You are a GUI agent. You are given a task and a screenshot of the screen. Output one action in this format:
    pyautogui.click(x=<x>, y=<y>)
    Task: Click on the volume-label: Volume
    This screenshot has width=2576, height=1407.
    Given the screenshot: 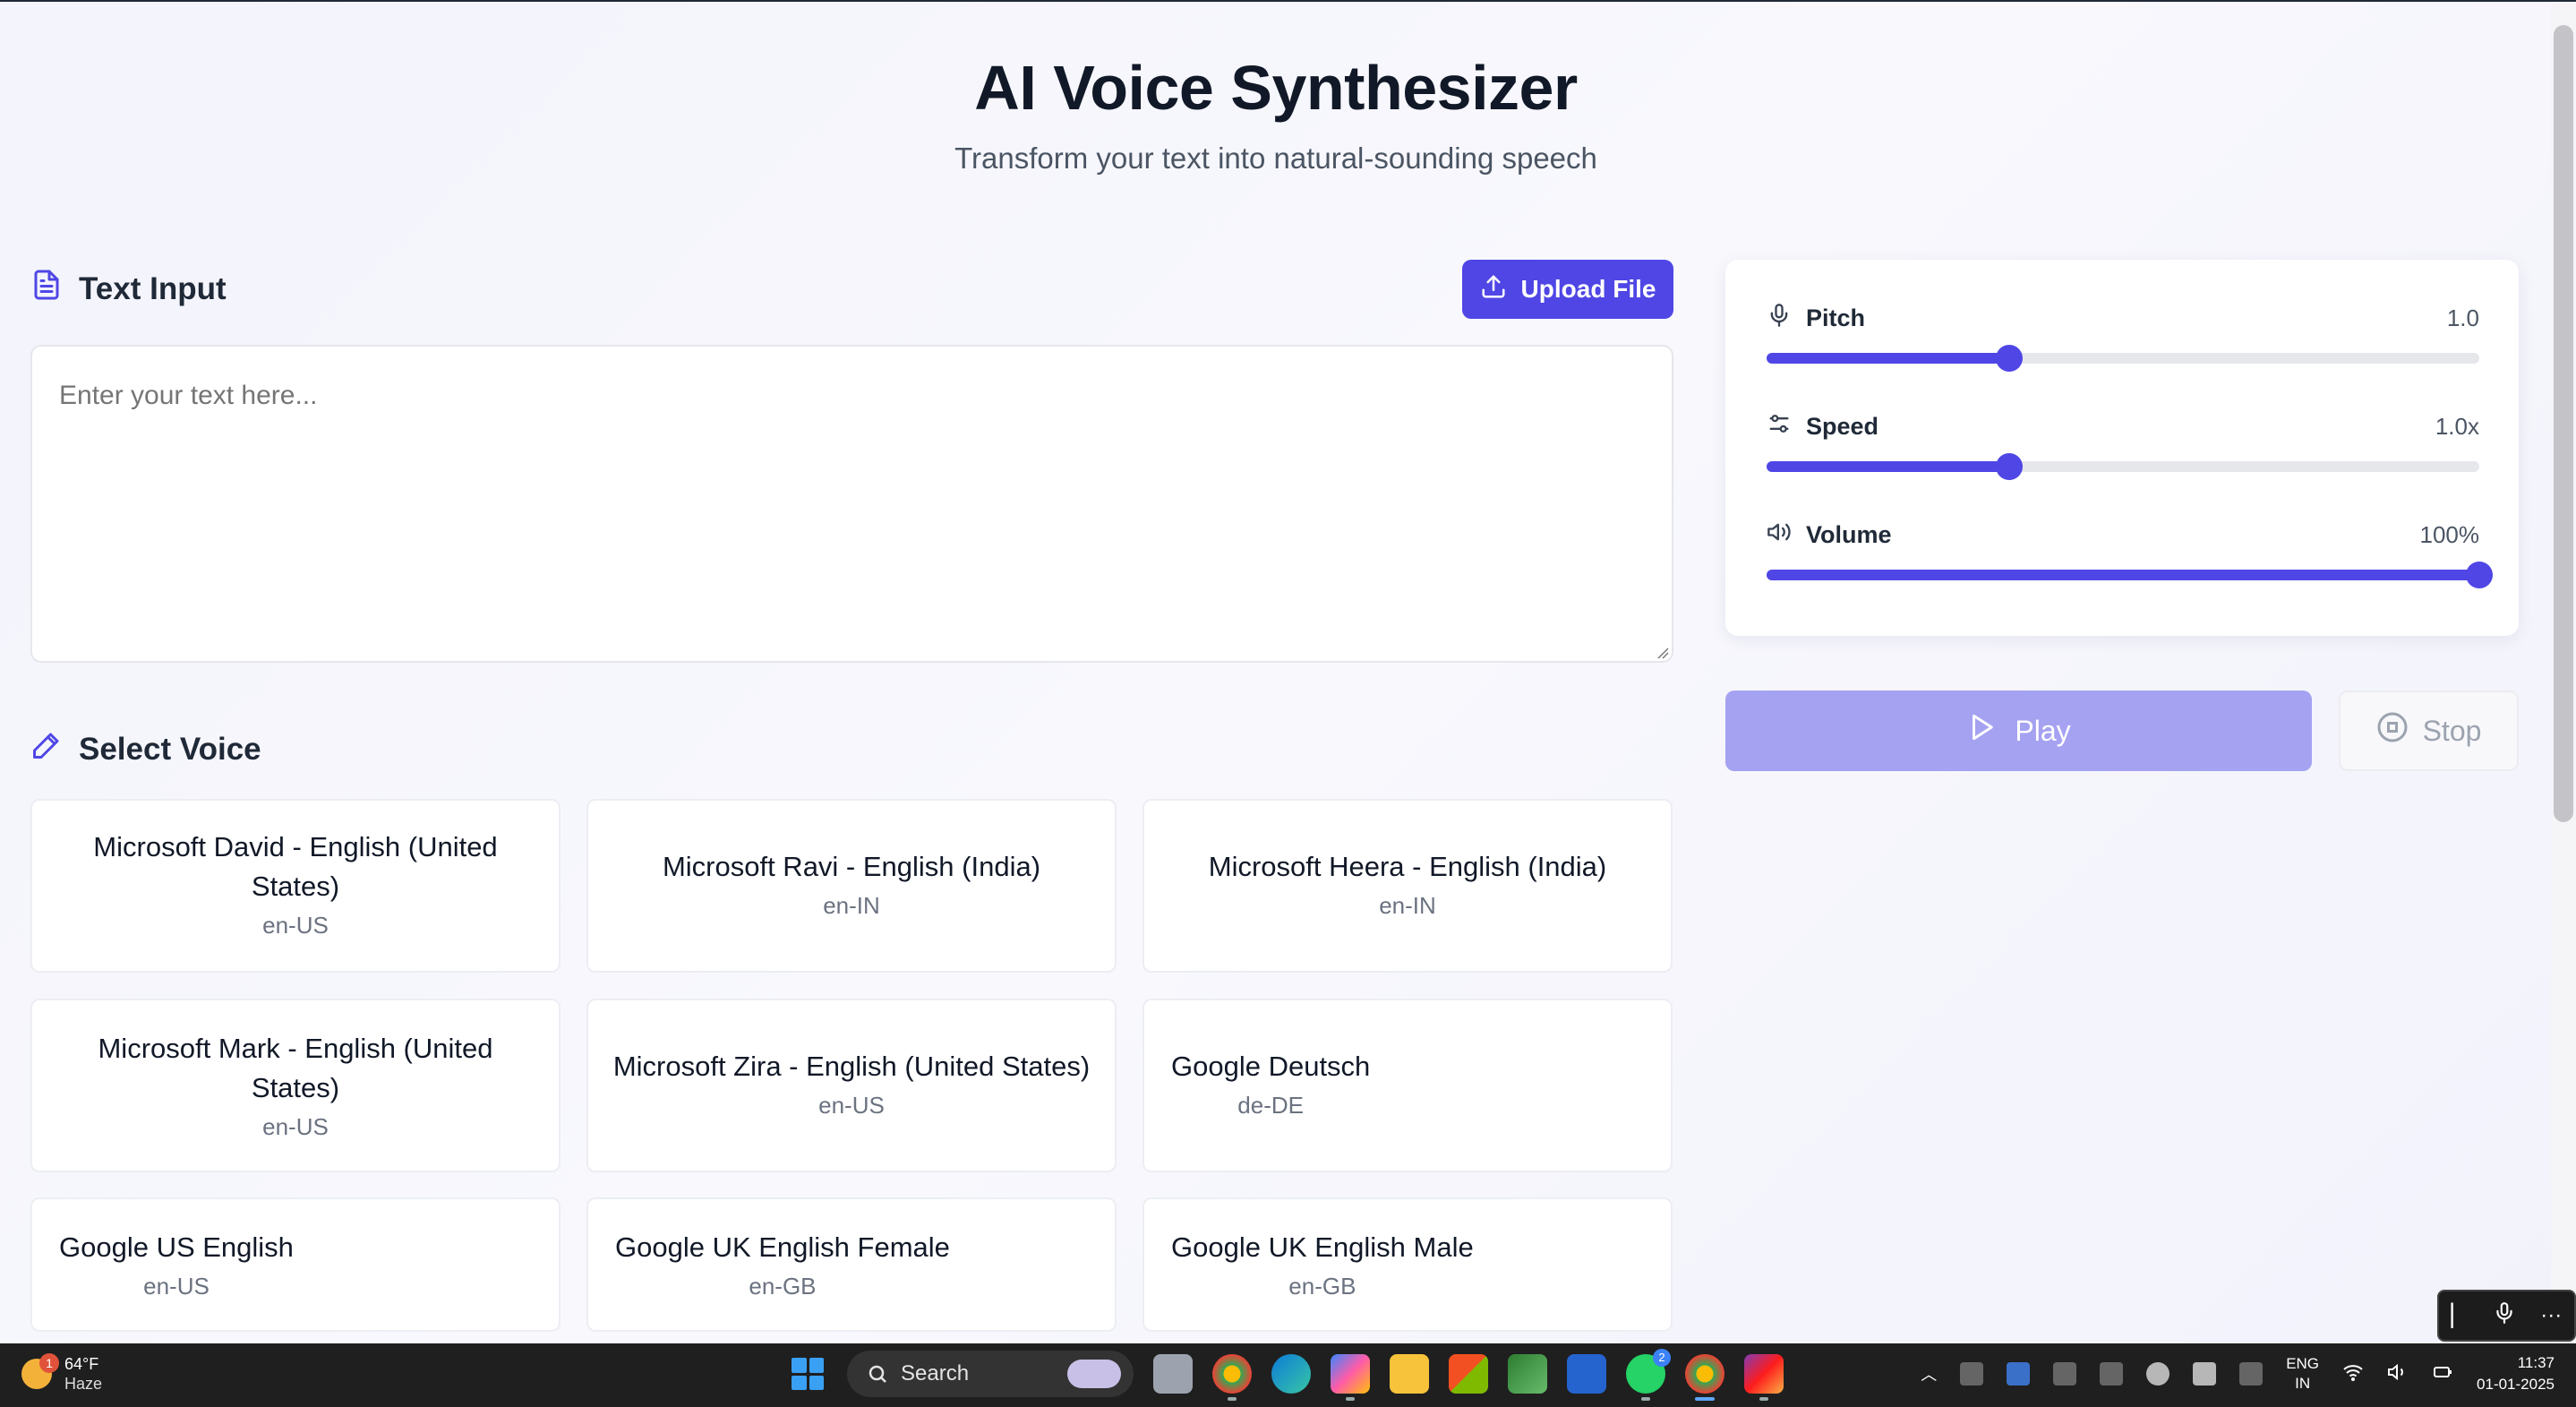 What is the action you would take?
    pyautogui.click(x=1829, y=535)
    